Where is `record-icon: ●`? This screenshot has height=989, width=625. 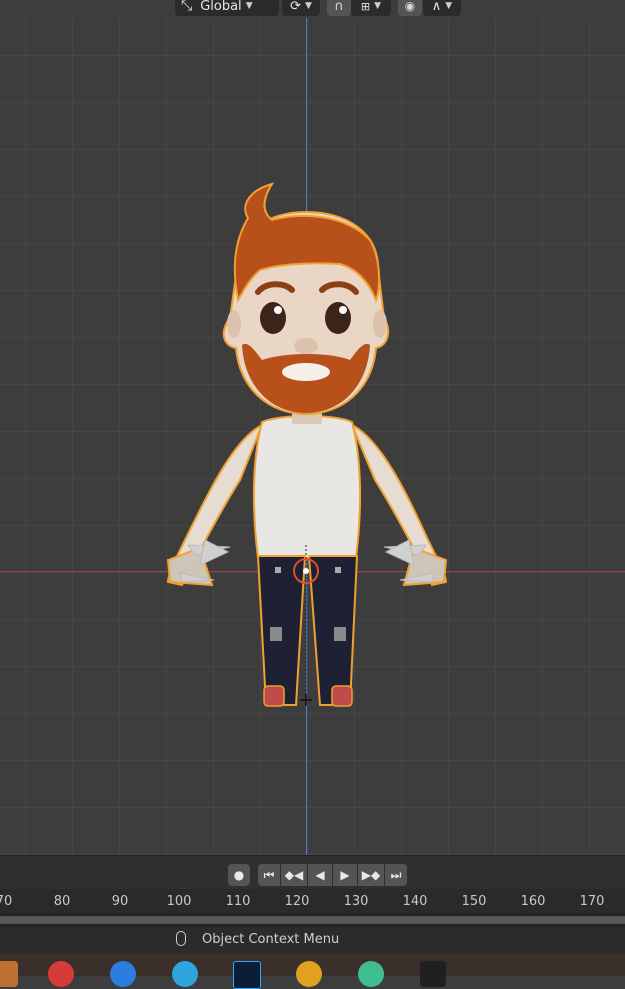 record-icon: ● is located at coordinates (239, 875).